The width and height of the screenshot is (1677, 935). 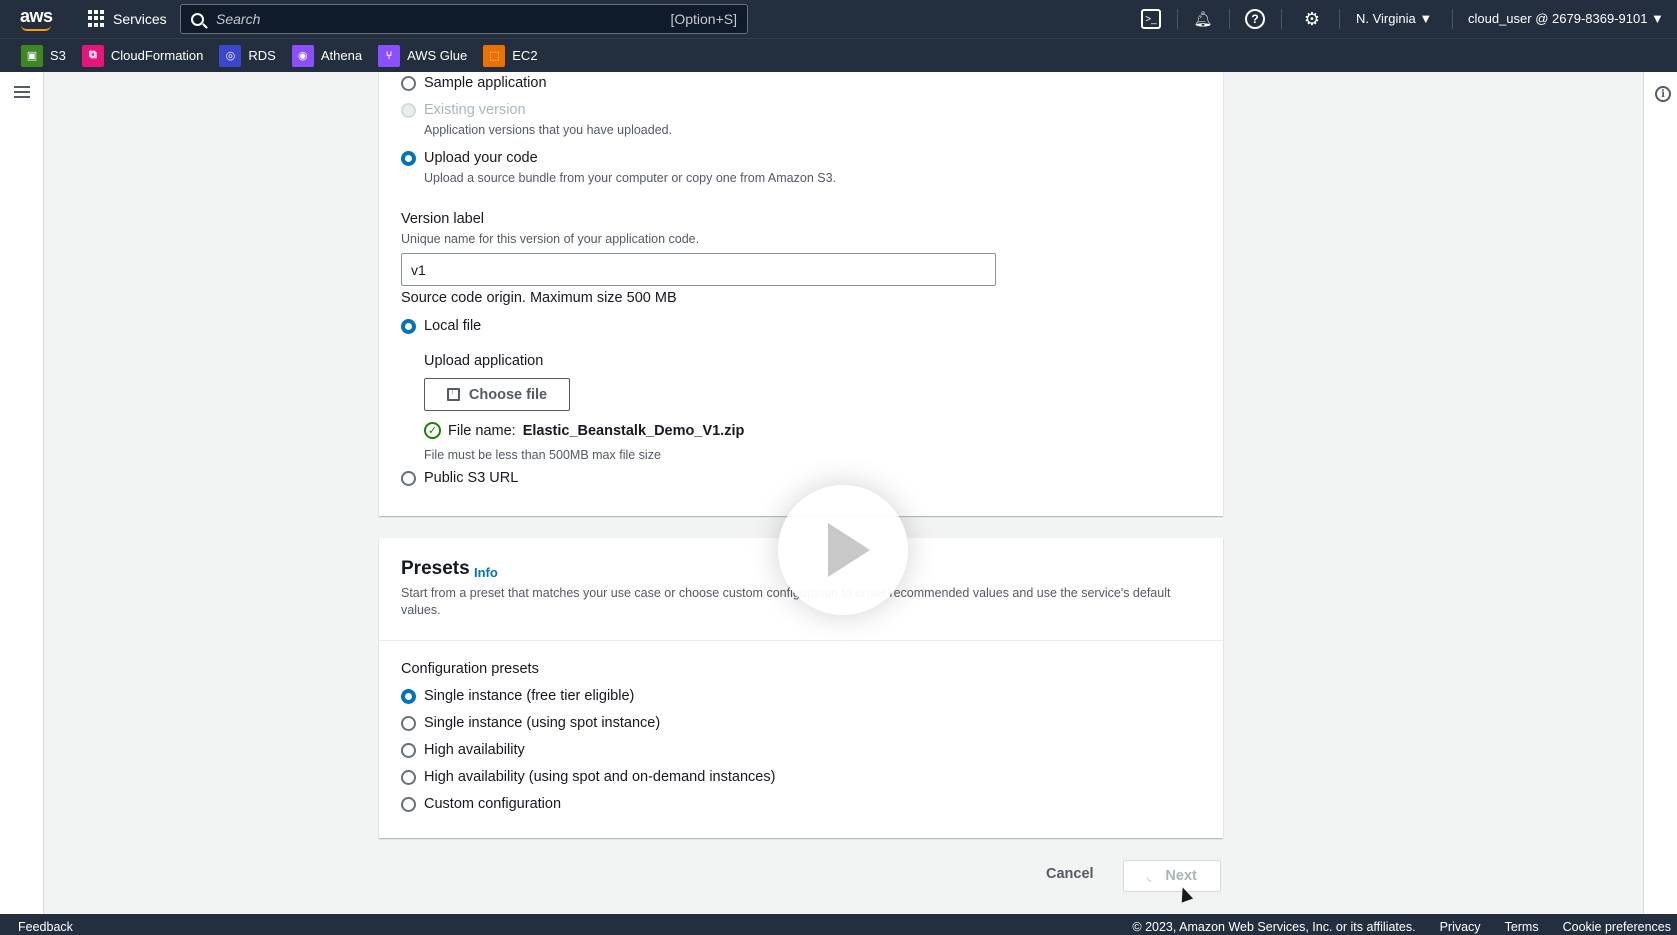 What do you see at coordinates (1149, 876) in the screenshot?
I see `loading-spinner-icon: ◟` at bounding box center [1149, 876].